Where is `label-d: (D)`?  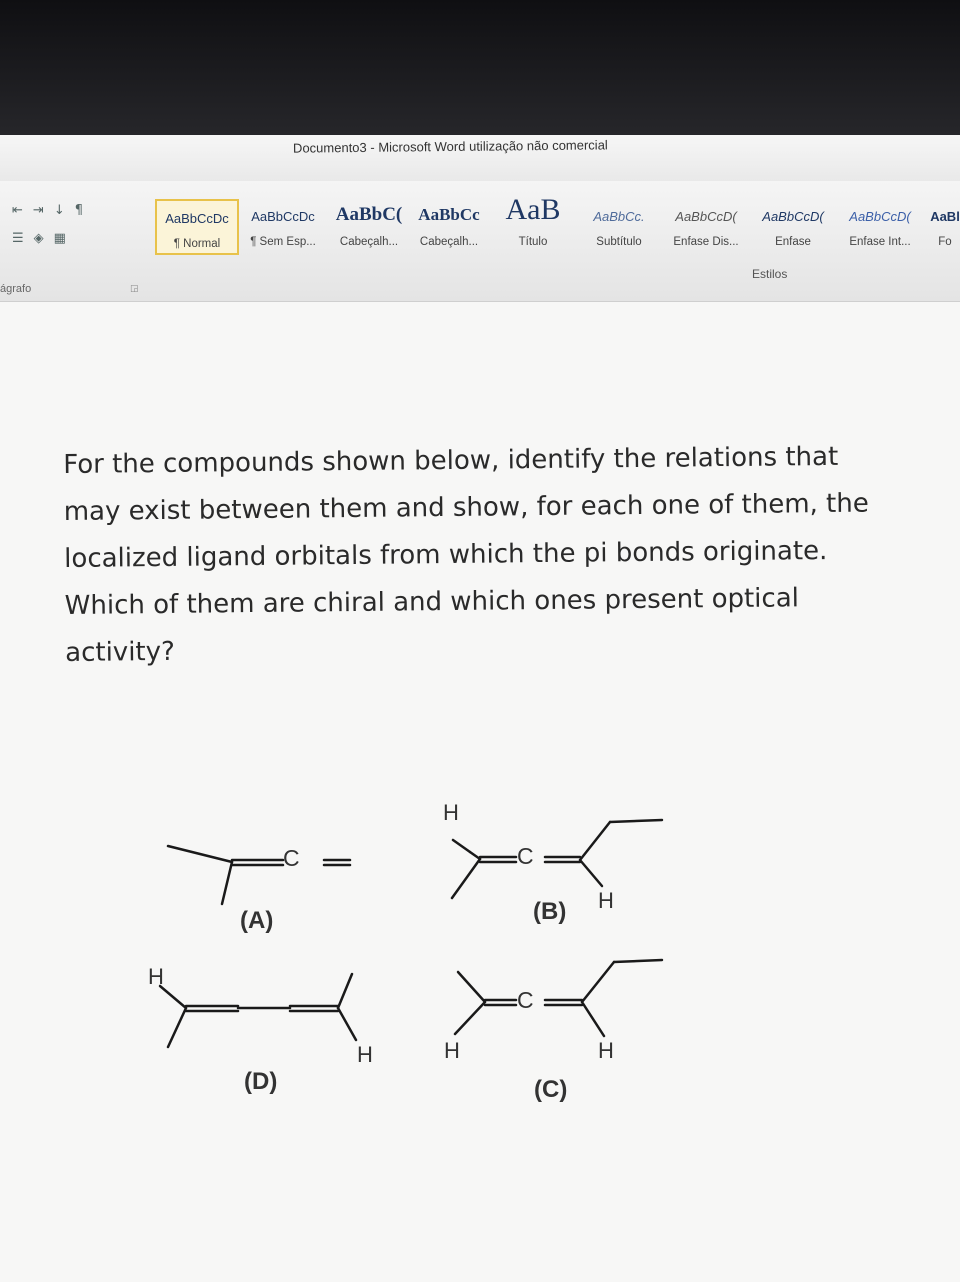 label-d: (D) is located at coordinates (261, 1081).